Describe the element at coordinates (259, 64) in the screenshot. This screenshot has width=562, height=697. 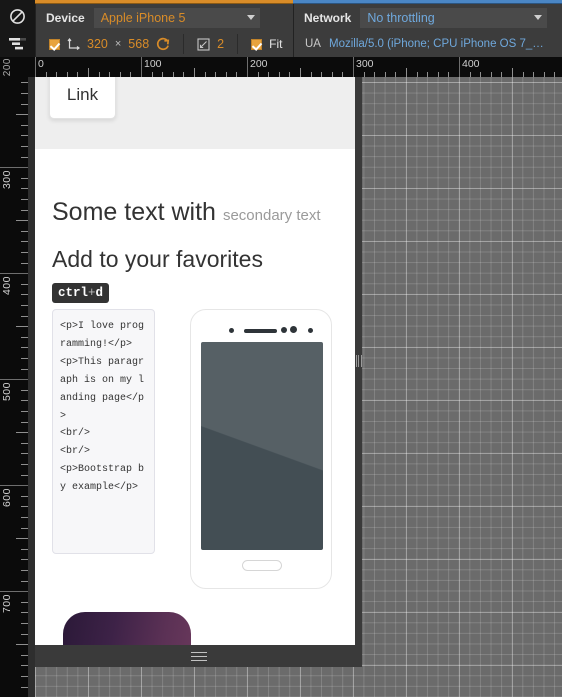
I see `ruler-label: 200` at that location.